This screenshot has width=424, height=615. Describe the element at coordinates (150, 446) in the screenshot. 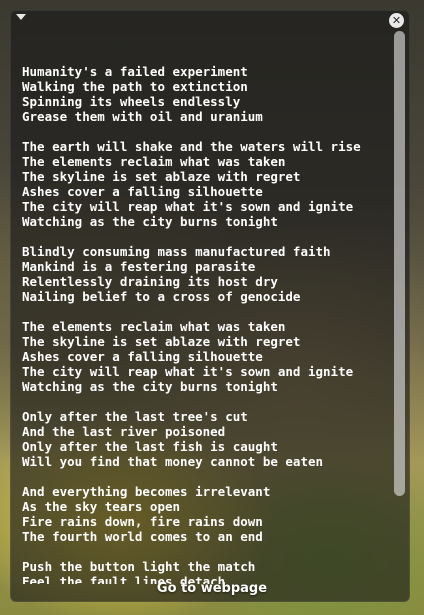

I see `lyrics-line: Only after the last fish is caught` at that location.